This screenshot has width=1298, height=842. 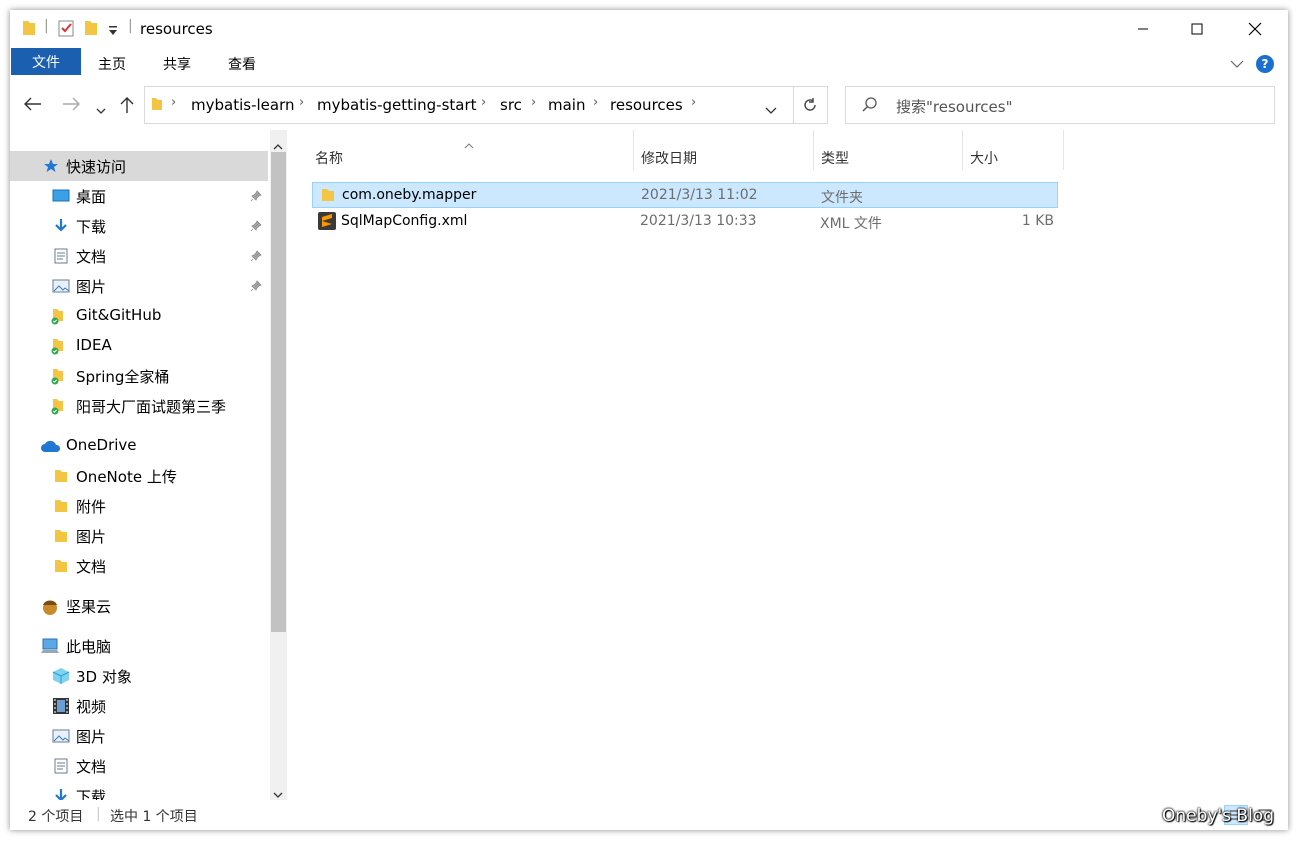 I want to click on sidebar-item-label: Spring全家桶, so click(x=123, y=377).